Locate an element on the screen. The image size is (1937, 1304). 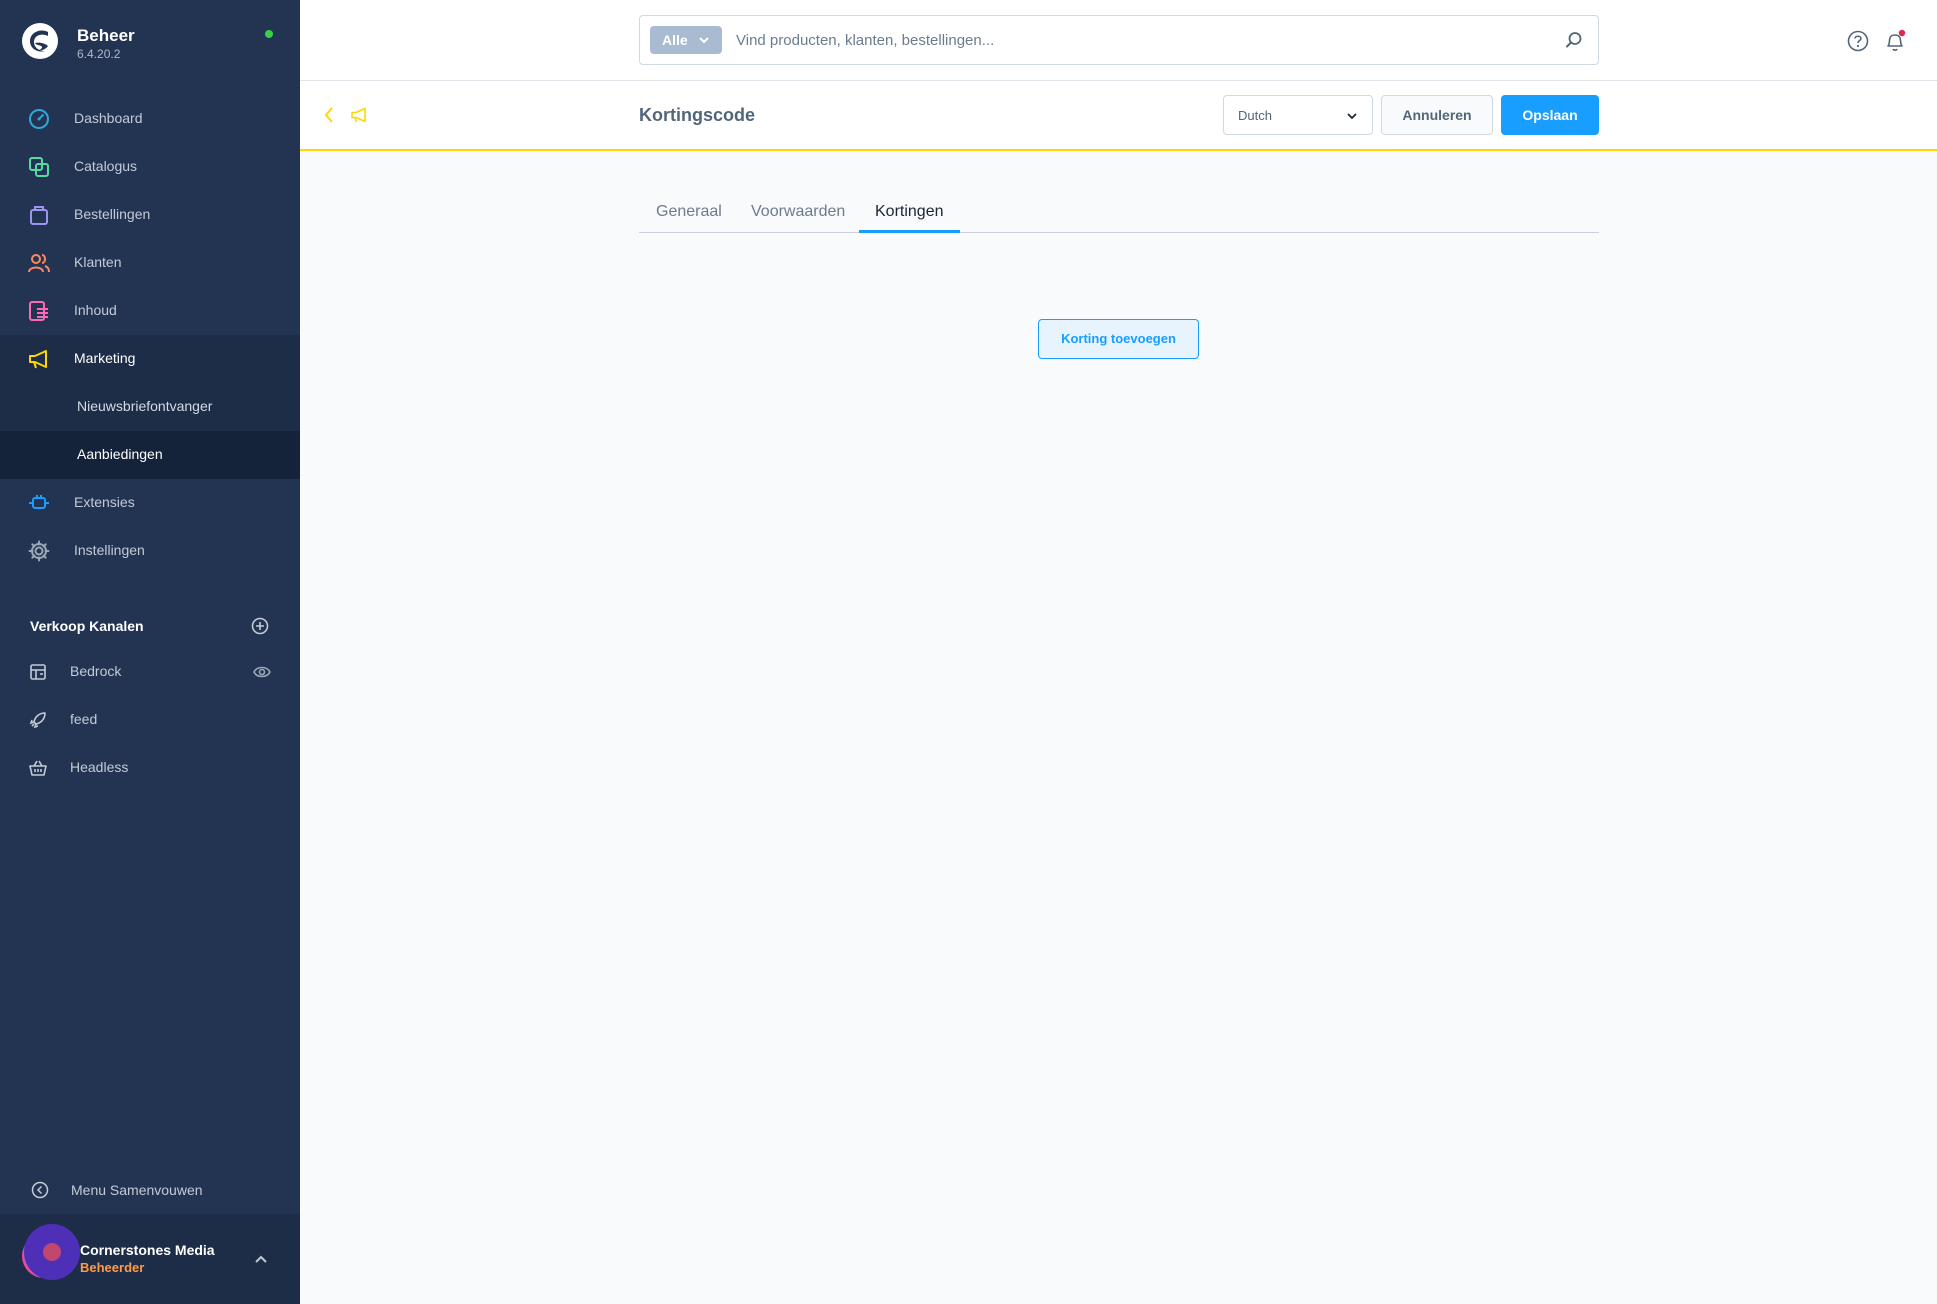
customers-users-icon is located at coordinates (39, 263).